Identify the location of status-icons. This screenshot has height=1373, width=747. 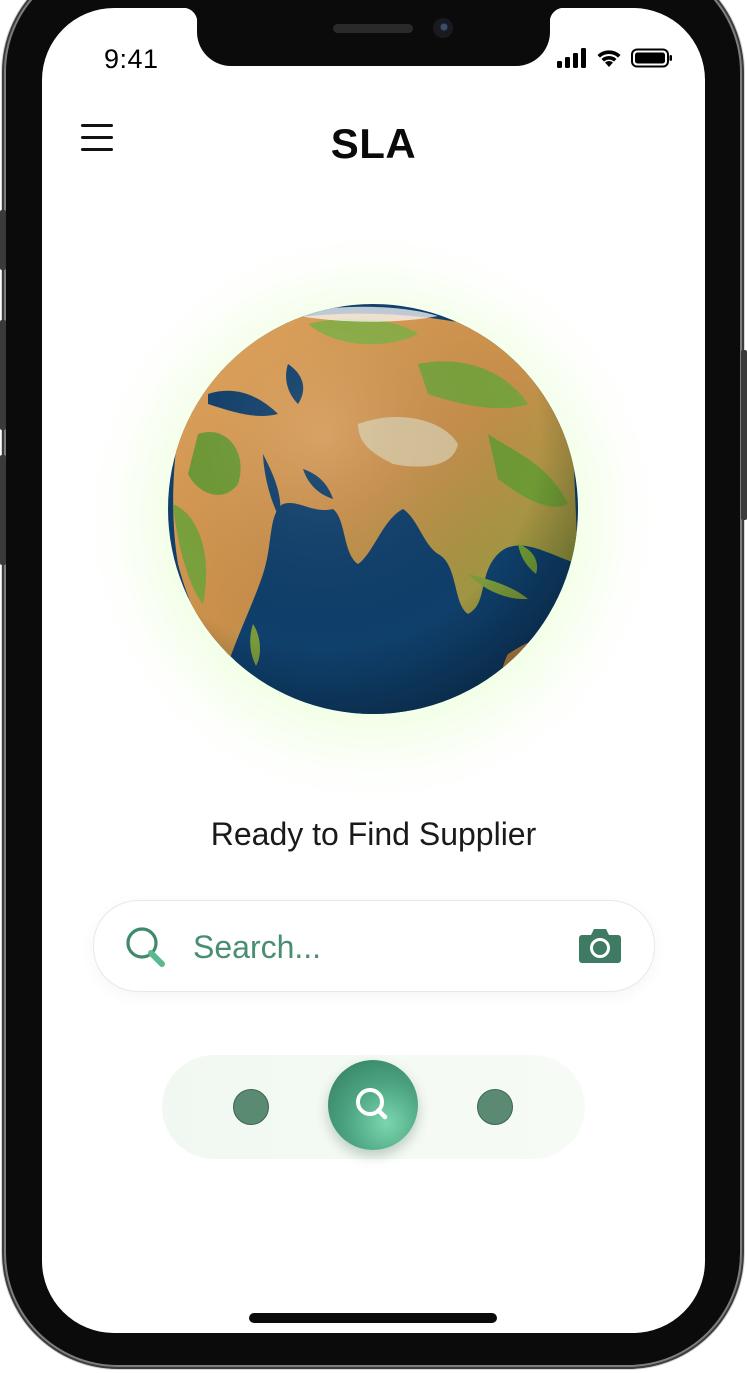
(615, 58).